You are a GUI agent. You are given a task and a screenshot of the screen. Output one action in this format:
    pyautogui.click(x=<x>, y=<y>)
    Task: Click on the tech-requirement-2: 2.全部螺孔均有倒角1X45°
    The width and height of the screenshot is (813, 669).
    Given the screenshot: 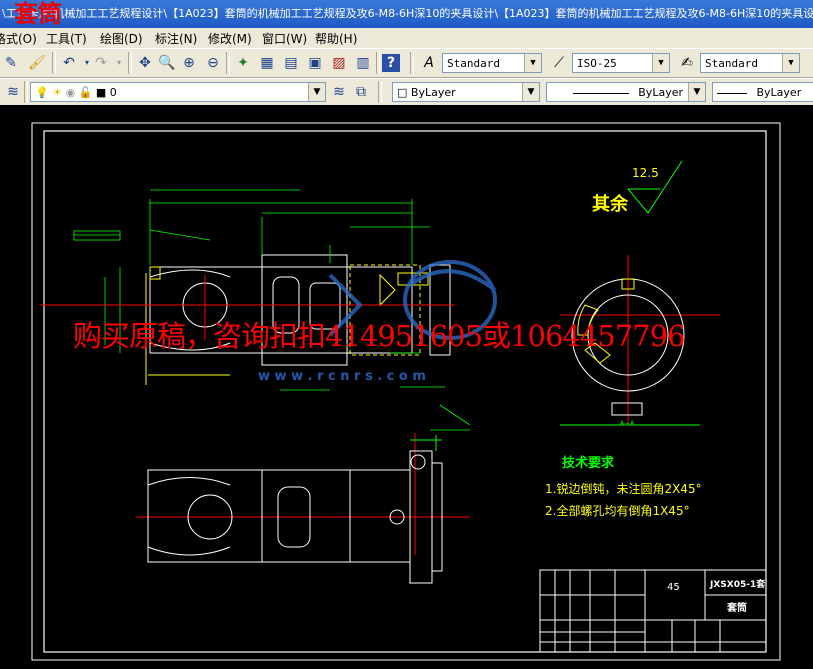 What is the action you would take?
    pyautogui.click(x=617, y=510)
    